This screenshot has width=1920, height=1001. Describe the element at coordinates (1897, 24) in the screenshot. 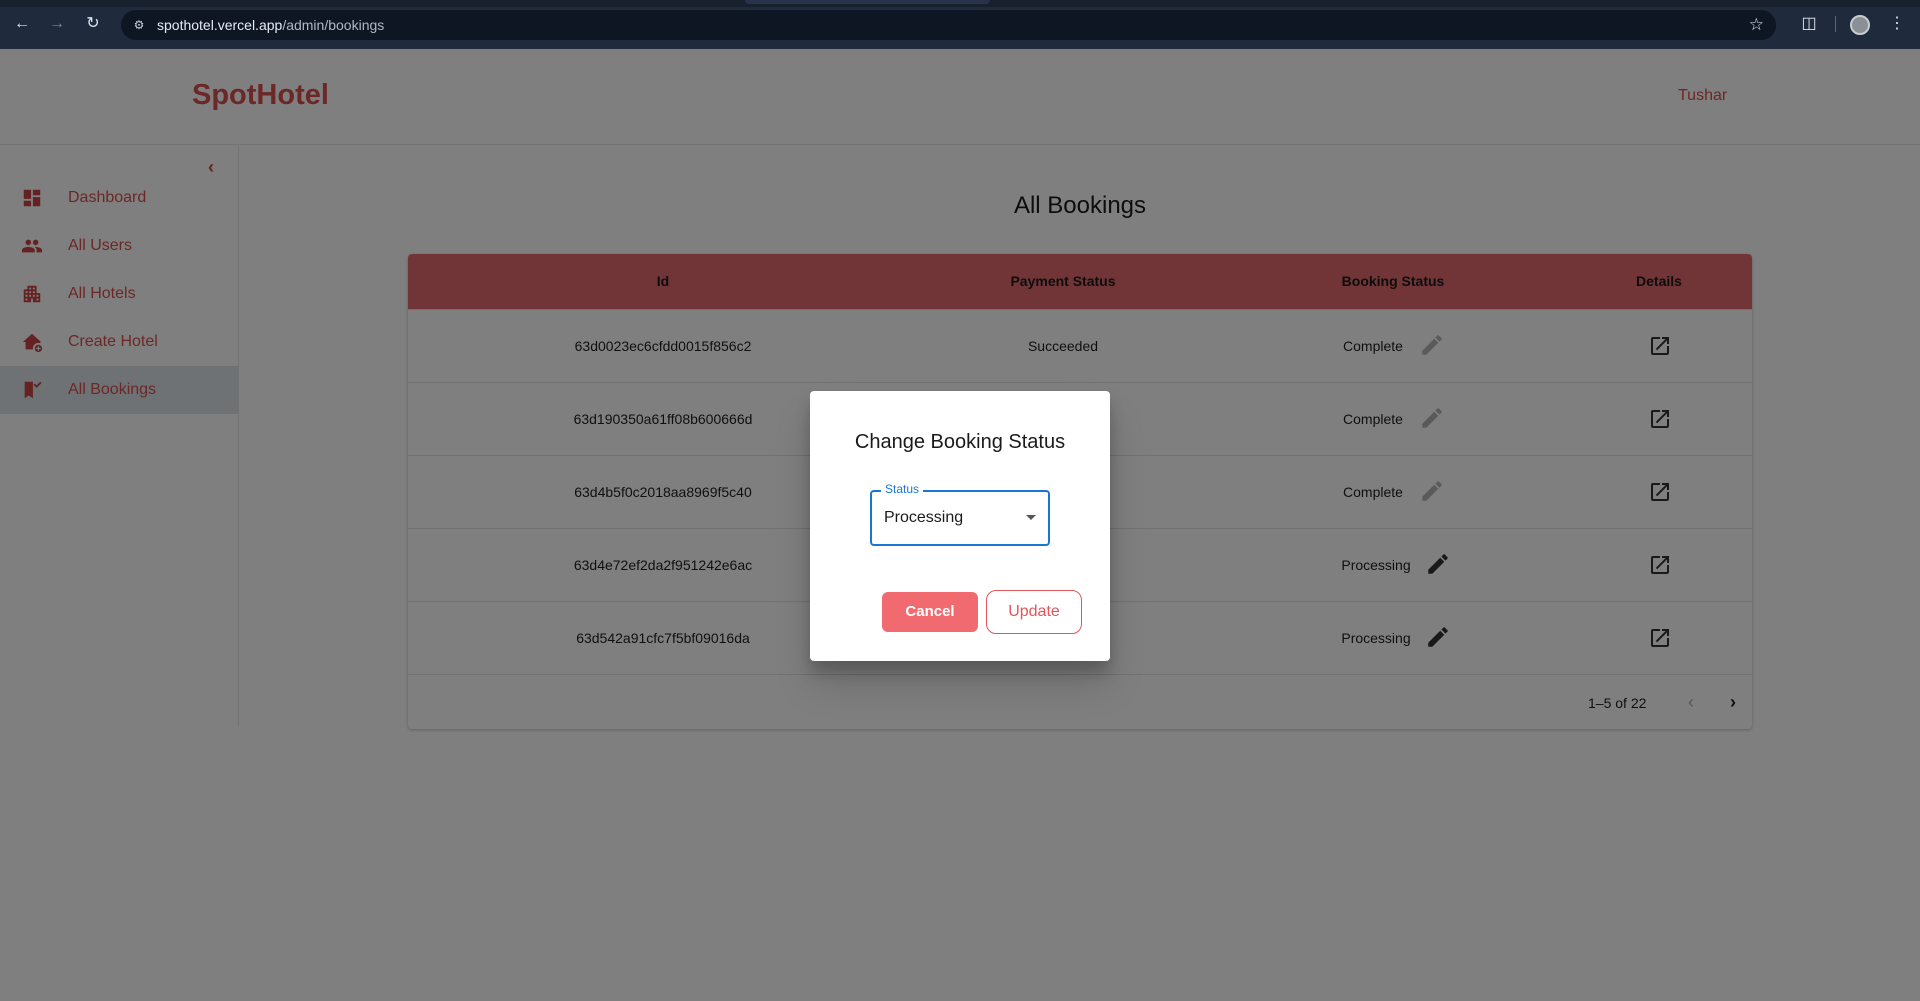

I see `menu-kebab-icon: ⋮` at that location.